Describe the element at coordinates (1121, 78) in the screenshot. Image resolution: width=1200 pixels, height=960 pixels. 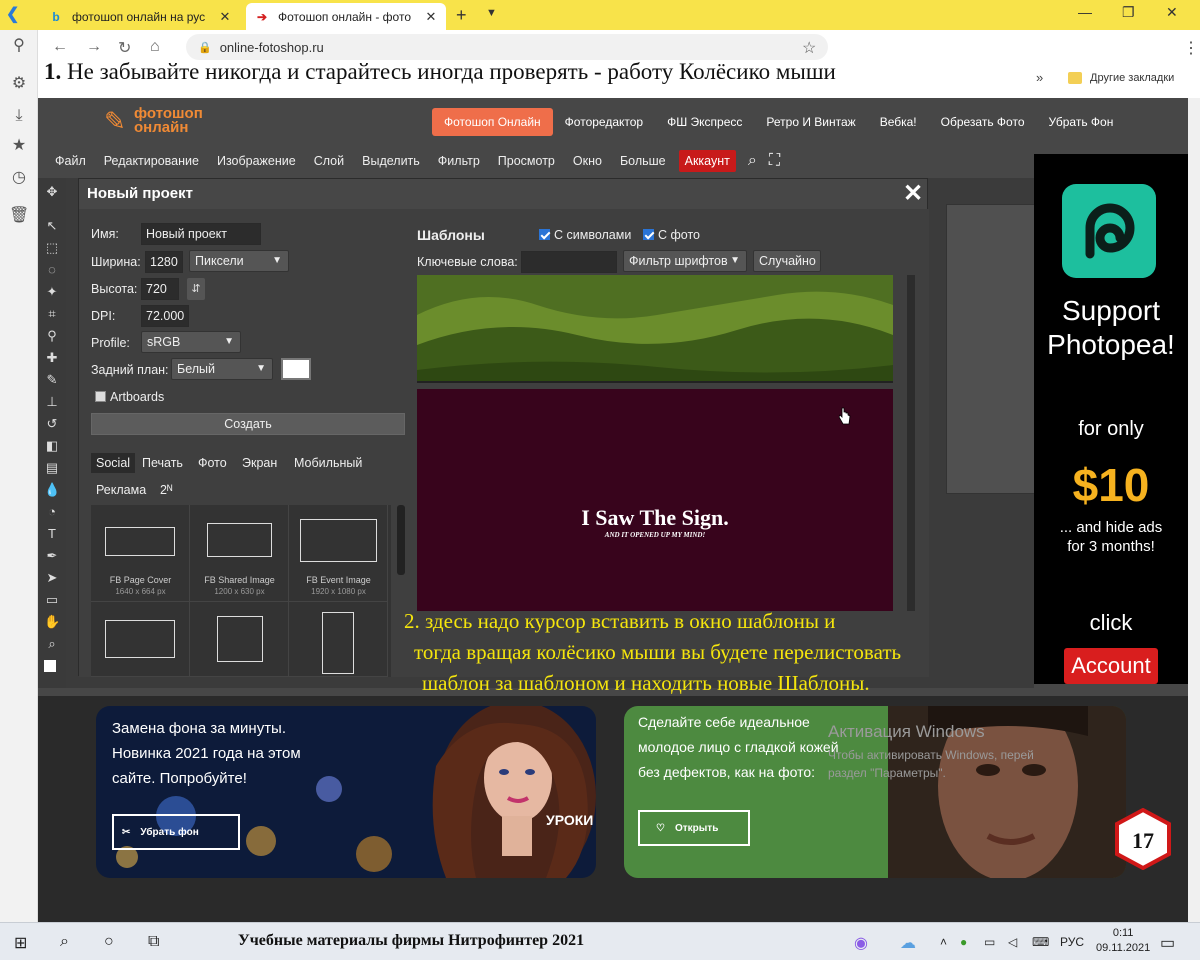
I see `other-bookmarks: Другие закладки` at that location.